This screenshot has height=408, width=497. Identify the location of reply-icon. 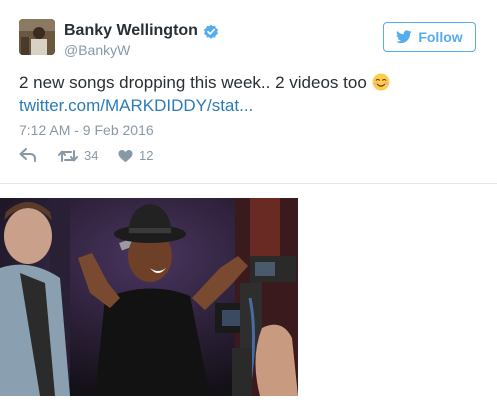
(27, 155).